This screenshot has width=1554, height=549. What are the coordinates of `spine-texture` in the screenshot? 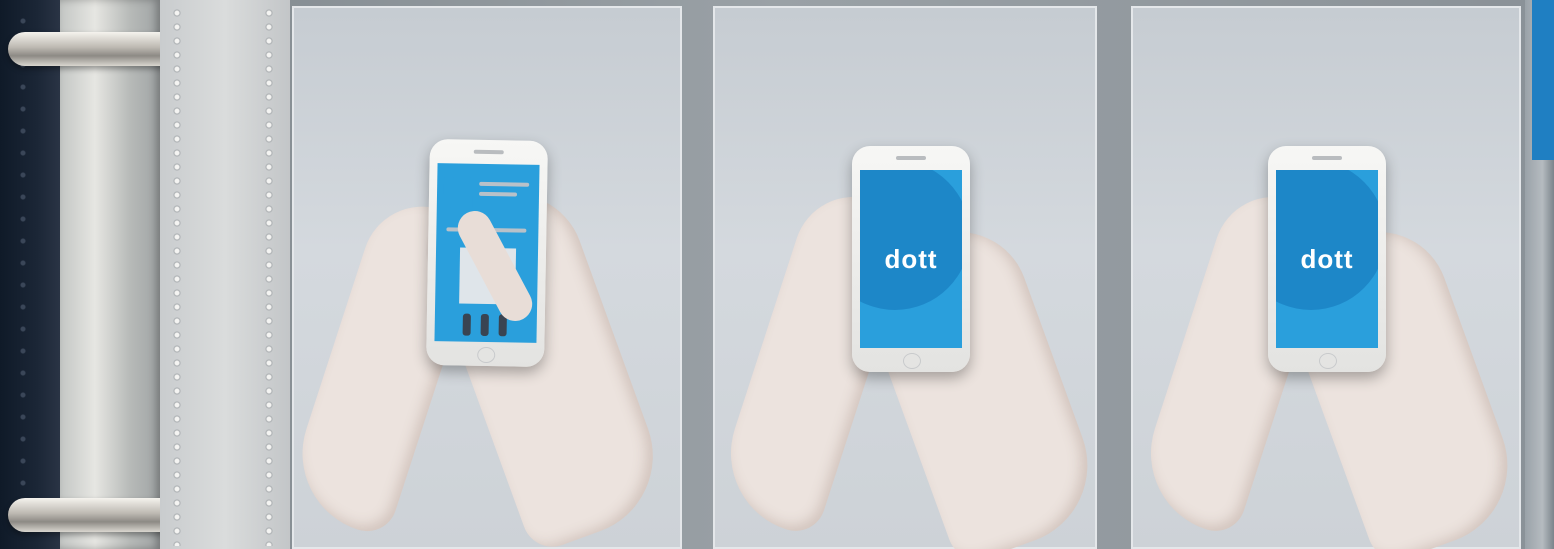 It's located at (23, 275).